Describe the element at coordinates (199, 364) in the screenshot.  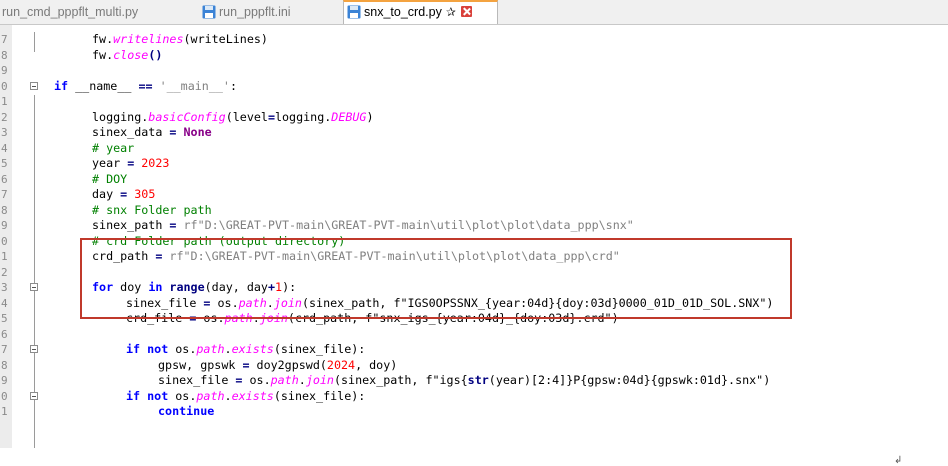
I see `code-line: 8 gpsw, gpswk = doy2gpswd(2024, doy)` at that location.